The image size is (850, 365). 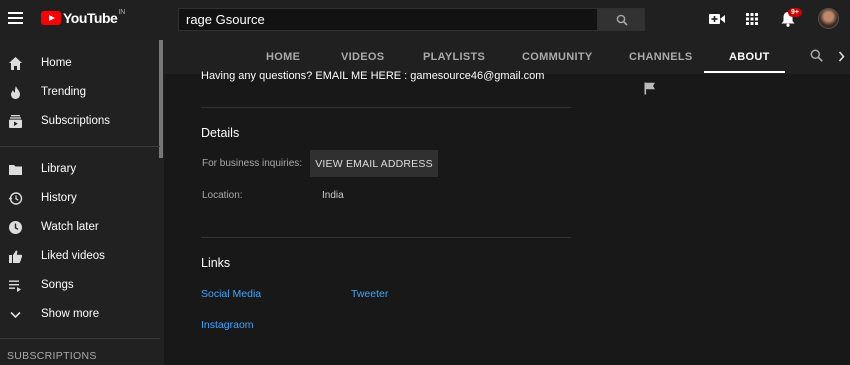 I want to click on chevron-right-icon, so click(x=841, y=56).